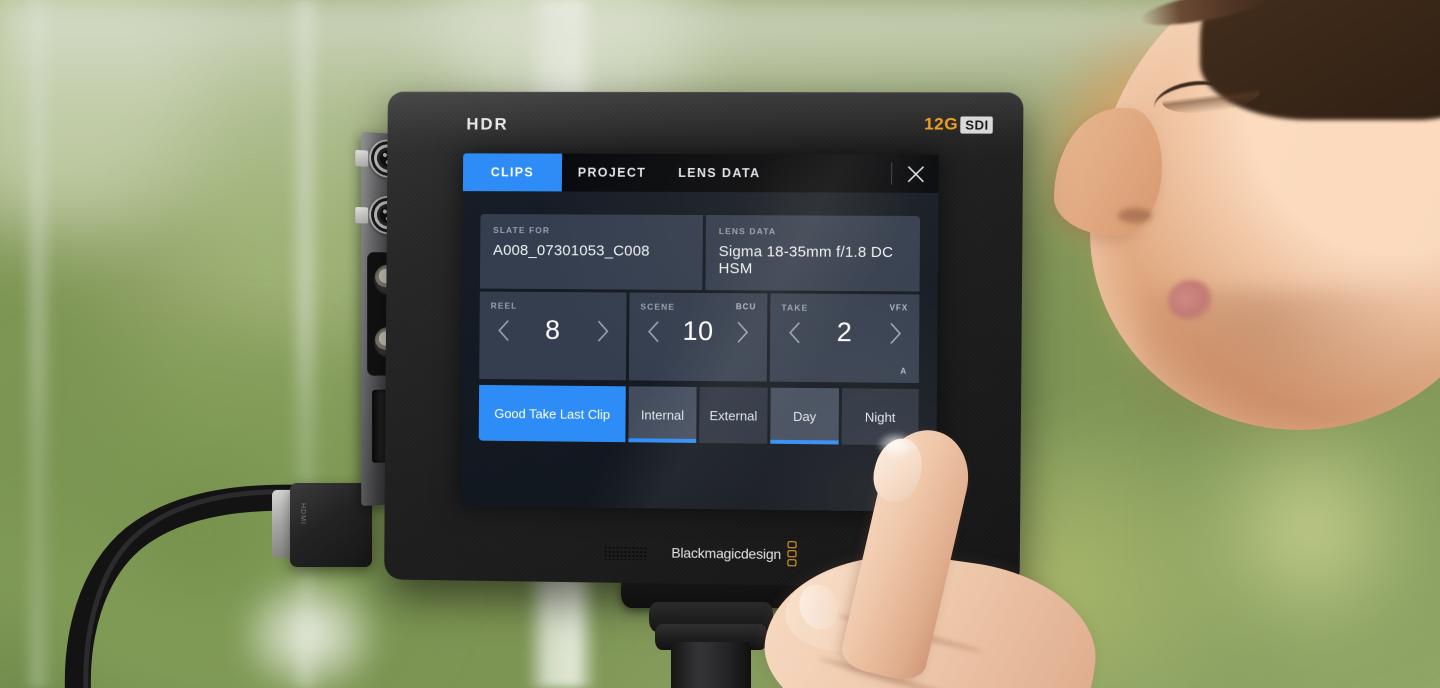  I want to click on scene-badge: BCU, so click(746, 307).